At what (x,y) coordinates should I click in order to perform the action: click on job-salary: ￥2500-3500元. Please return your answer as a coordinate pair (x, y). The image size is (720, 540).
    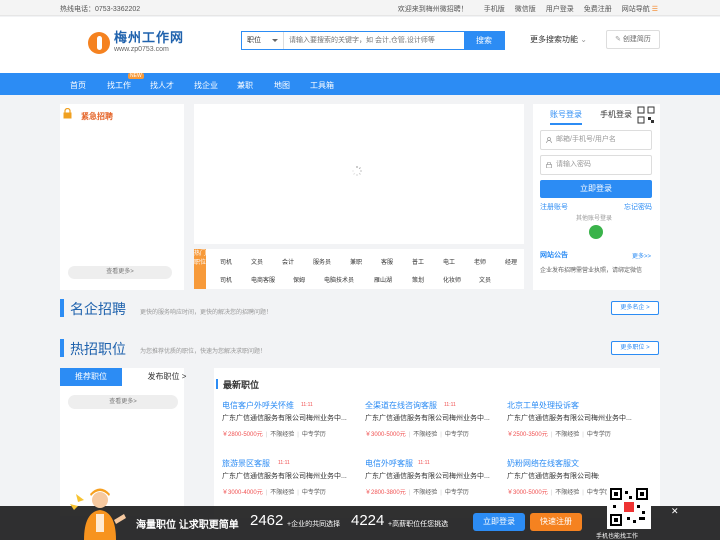
    Looking at the image, I should click on (527, 435).